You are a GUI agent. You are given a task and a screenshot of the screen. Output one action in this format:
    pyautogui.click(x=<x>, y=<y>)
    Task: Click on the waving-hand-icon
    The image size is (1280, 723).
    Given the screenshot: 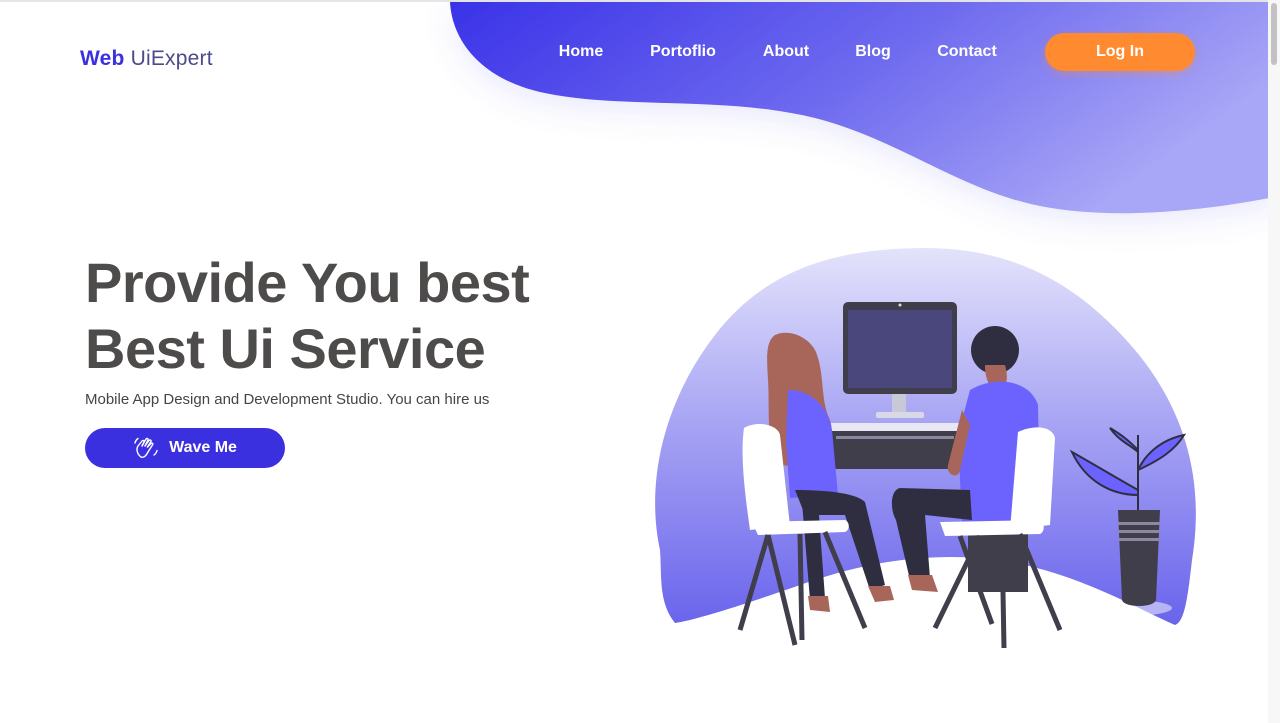 What is the action you would take?
    pyautogui.click(x=146, y=448)
    